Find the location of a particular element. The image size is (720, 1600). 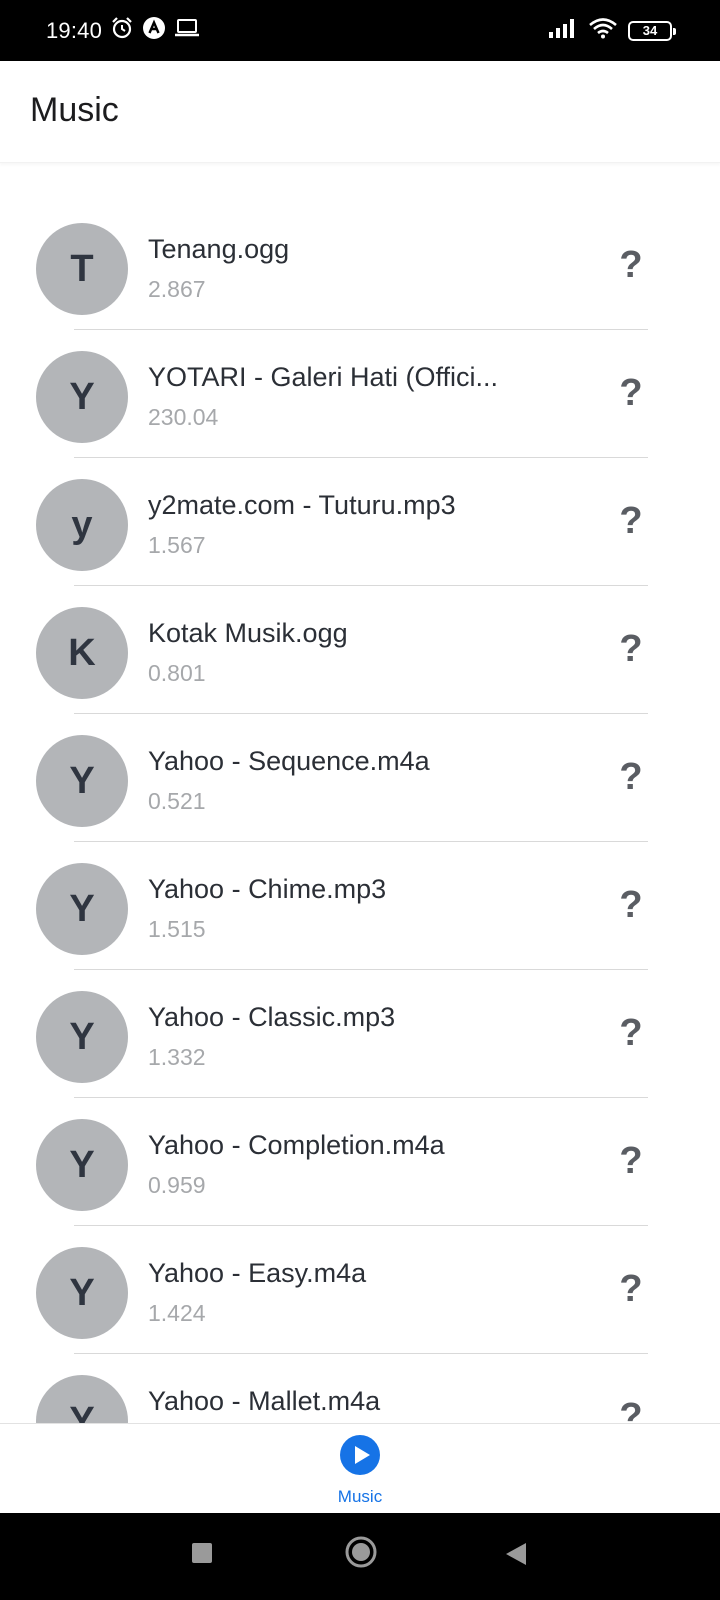

app-header: Music is located at coordinates (360, 112).